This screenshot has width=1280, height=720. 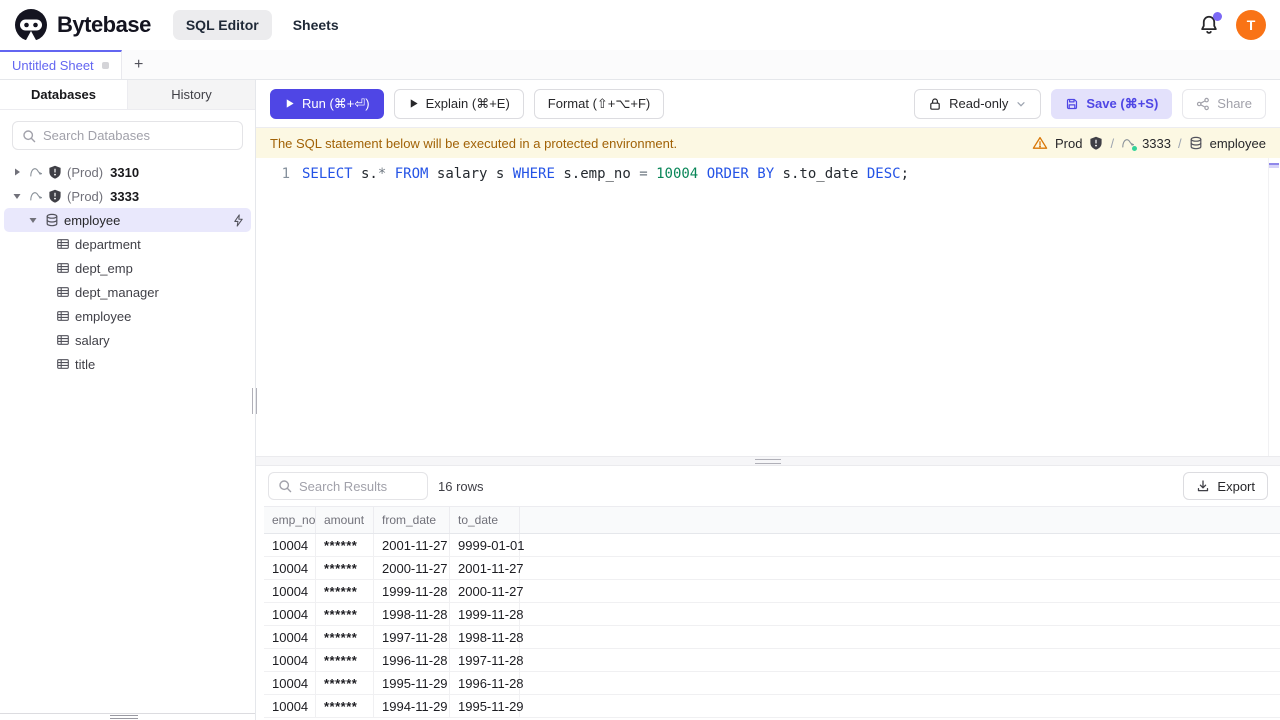 I want to click on save-button: Save (⌘+S), so click(x=1112, y=103).